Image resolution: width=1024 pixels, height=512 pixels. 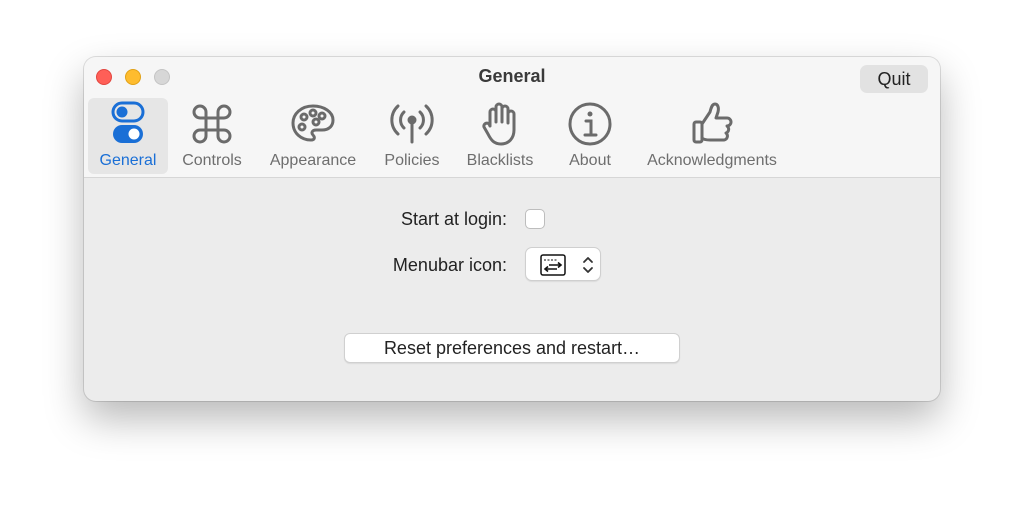 What do you see at coordinates (449, 265) in the screenshot?
I see `menubar-icon-label: Menubar icon:` at bounding box center [449, 265].